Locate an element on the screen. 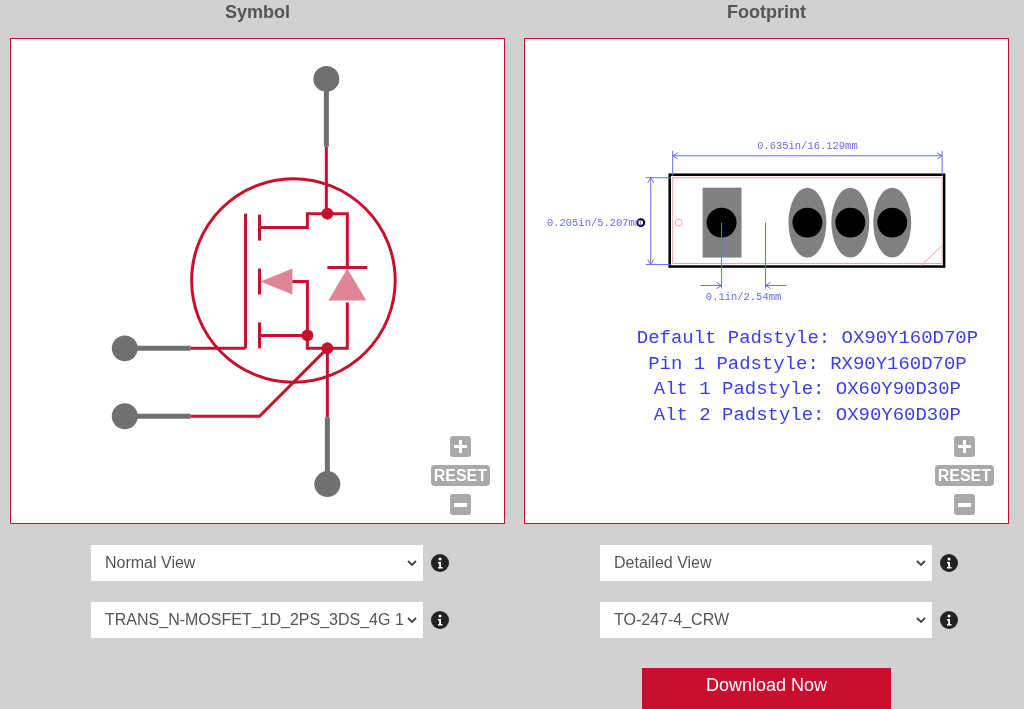 The image size is (1024, 709). padstyle-label: Default Padstyle: OX90Y160D70P is located at coordinates (807, 338).